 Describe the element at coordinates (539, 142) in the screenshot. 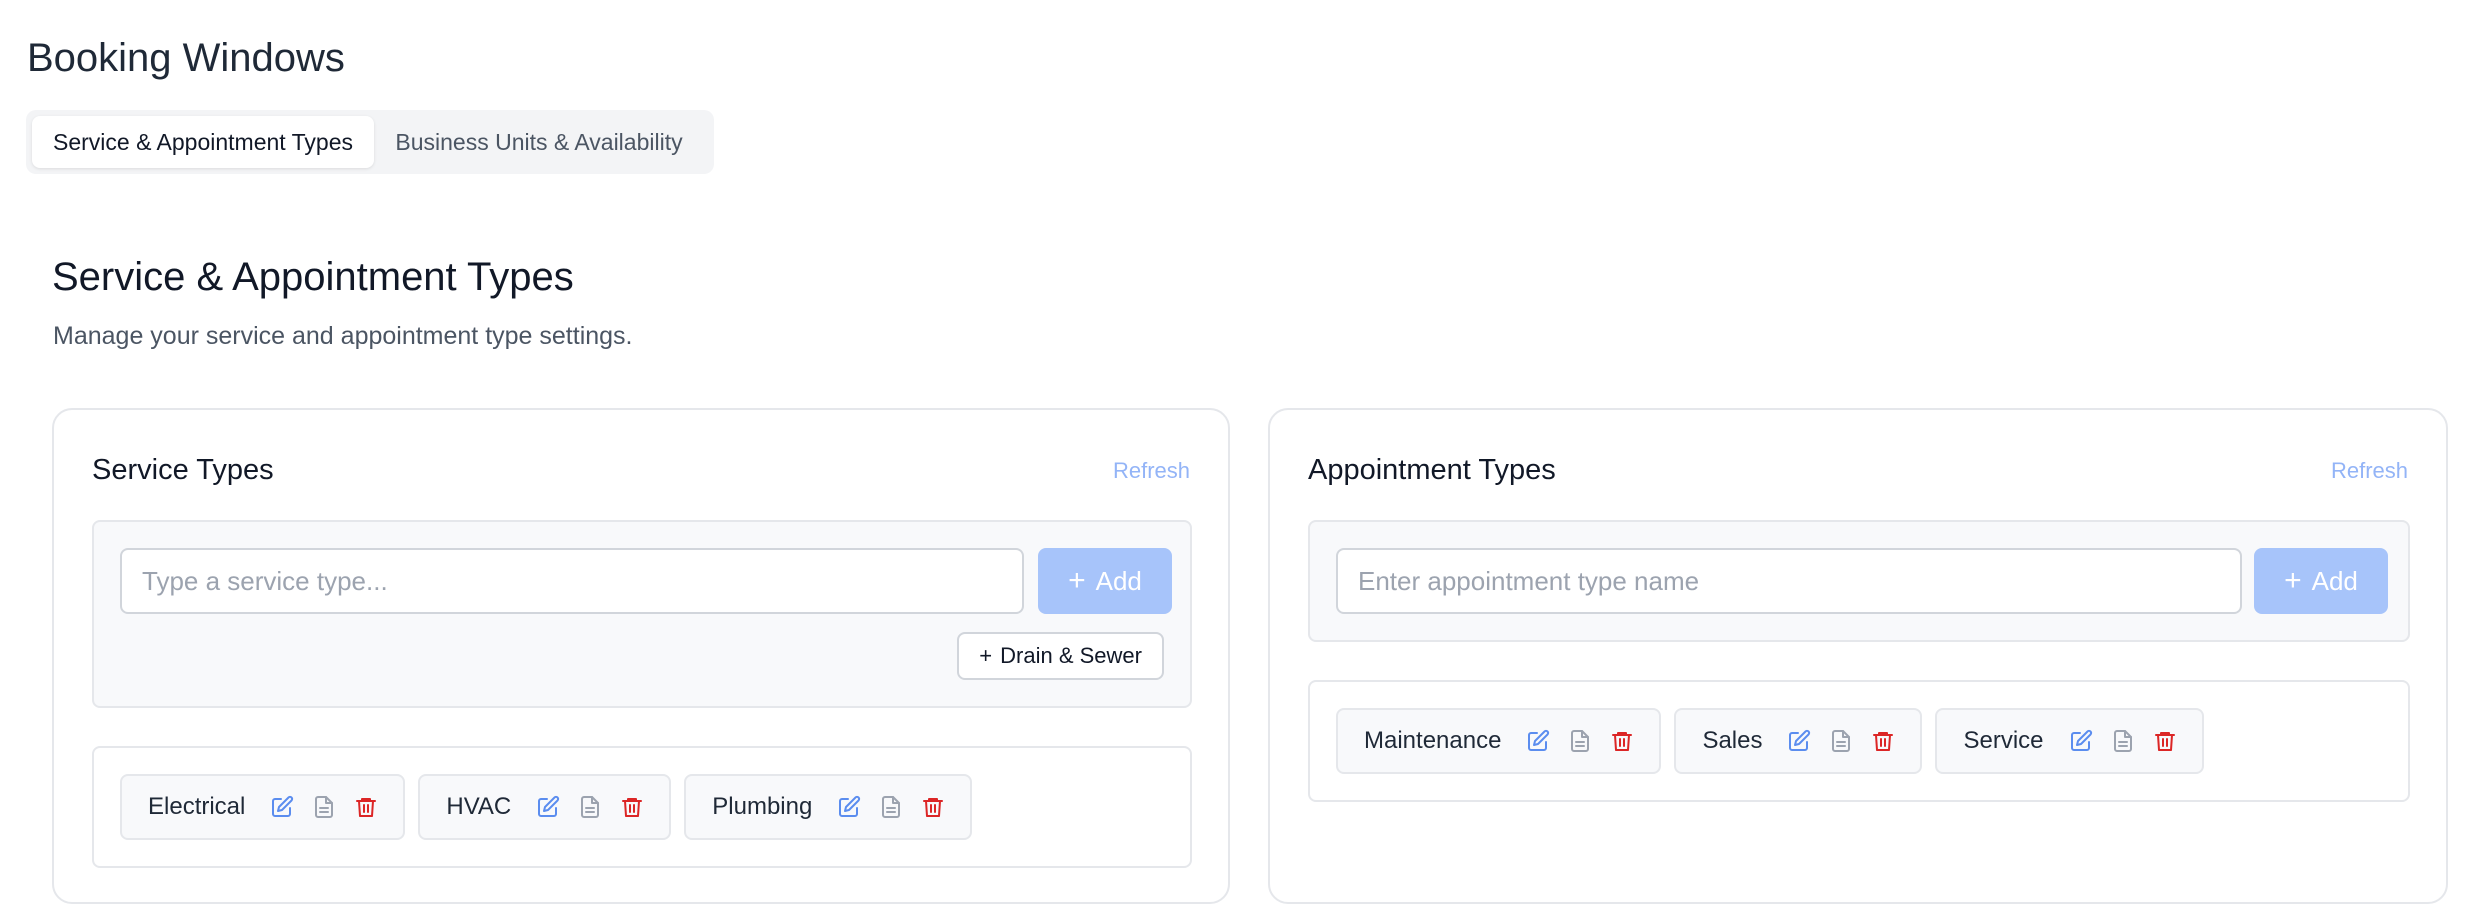

I see `tab-business-units-availability: Business Units & Availability` at that location.